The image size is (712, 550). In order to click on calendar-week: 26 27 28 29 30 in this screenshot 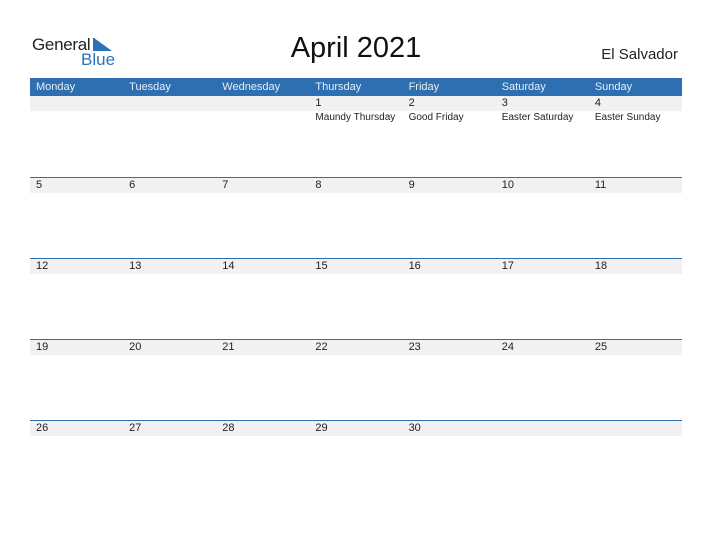, I will do `click(356, 460)`.